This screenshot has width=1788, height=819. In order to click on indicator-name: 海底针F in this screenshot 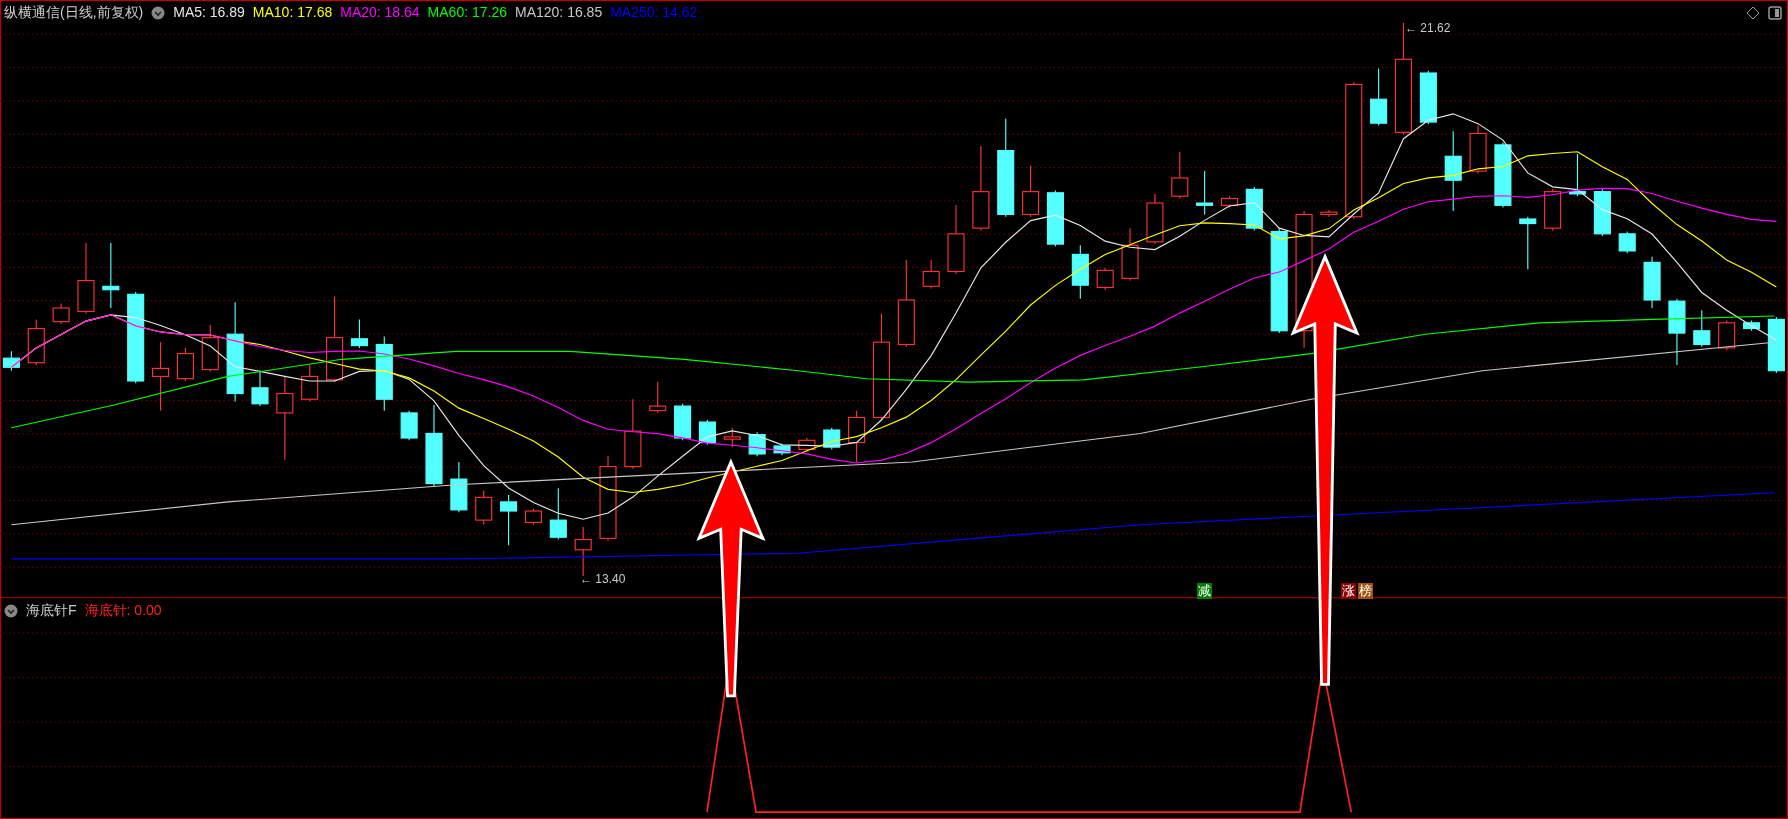, I will do `click(51, 610)`.